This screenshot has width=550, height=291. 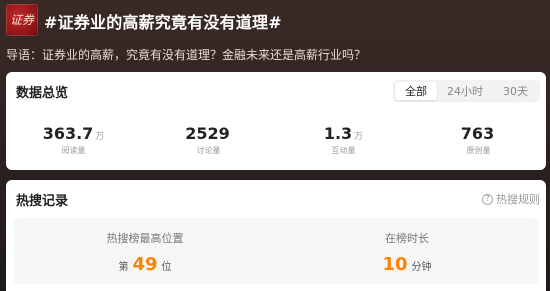 I want to click on peak-position-label: 热搜榜最高位置, so click(x=145, y=238).